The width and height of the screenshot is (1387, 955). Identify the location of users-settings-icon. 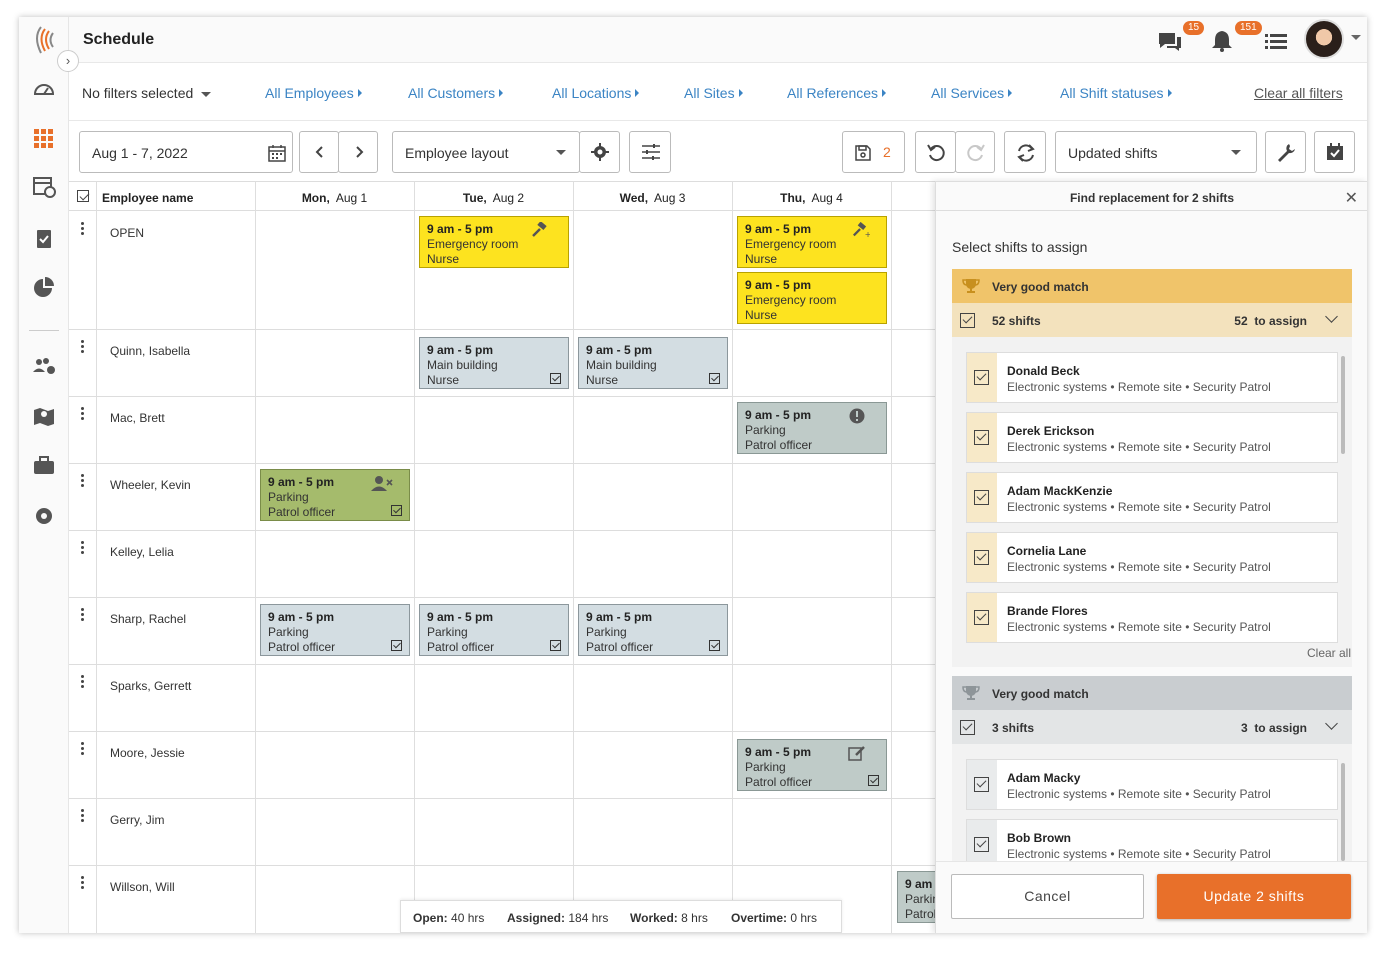
(44, 366).